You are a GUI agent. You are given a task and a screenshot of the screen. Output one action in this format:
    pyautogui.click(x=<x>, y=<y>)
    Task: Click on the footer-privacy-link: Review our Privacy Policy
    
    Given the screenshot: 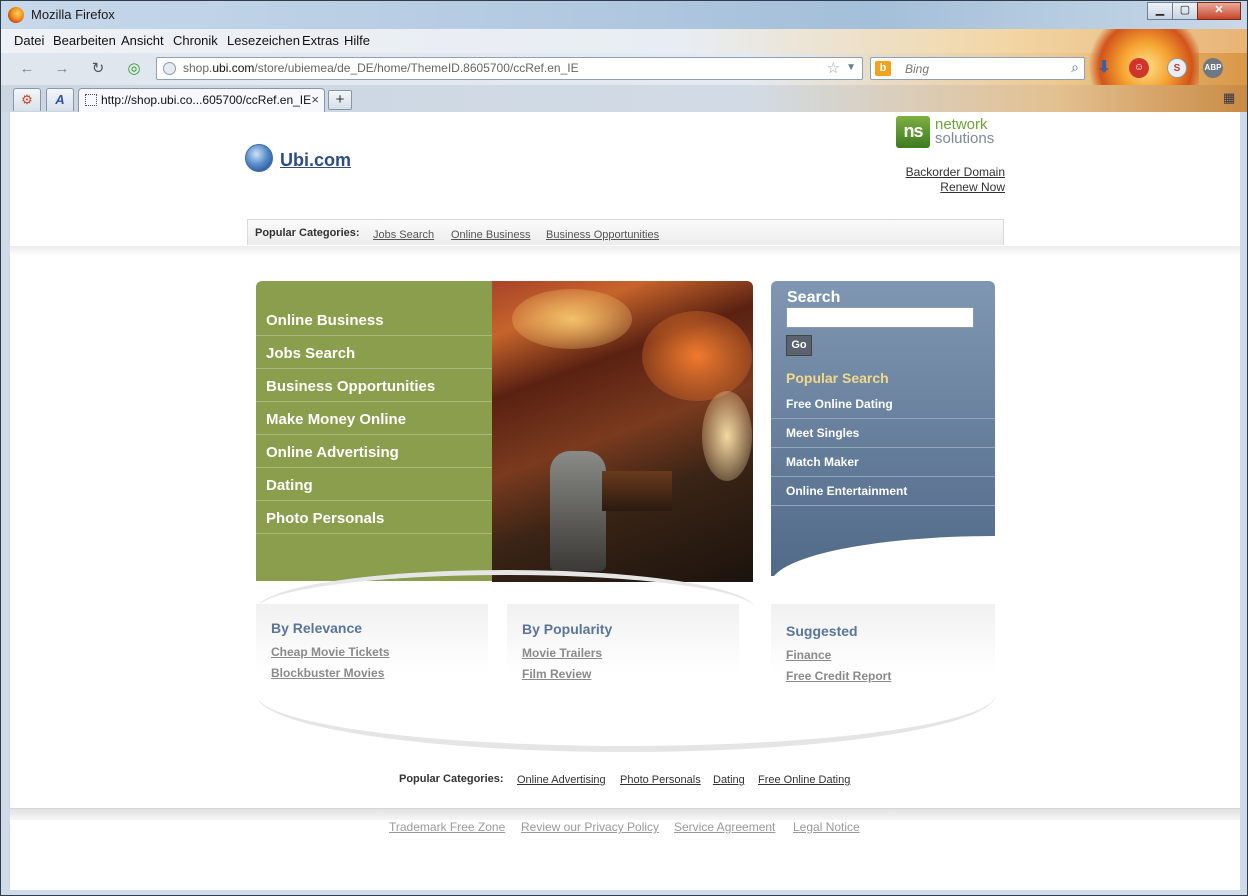 What is the action you would take?
    pyautogui.click(x=590, y=827)
    